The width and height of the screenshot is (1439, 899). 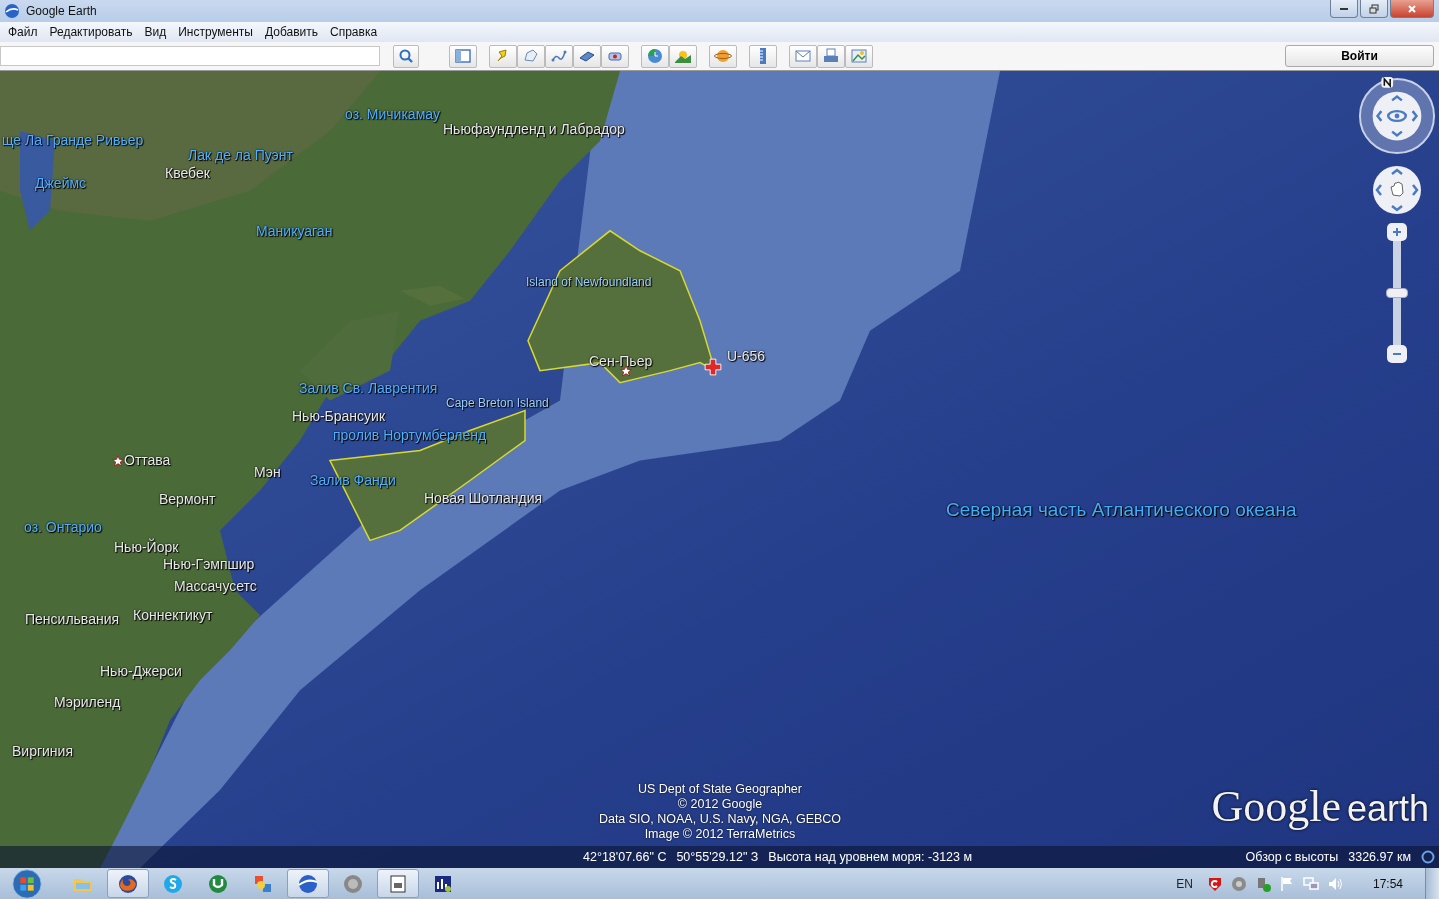 What do you see at coordinates (294, 231) in the screenshot?
I see `map-label: Маникуаган` at bounding box center [294, 231].